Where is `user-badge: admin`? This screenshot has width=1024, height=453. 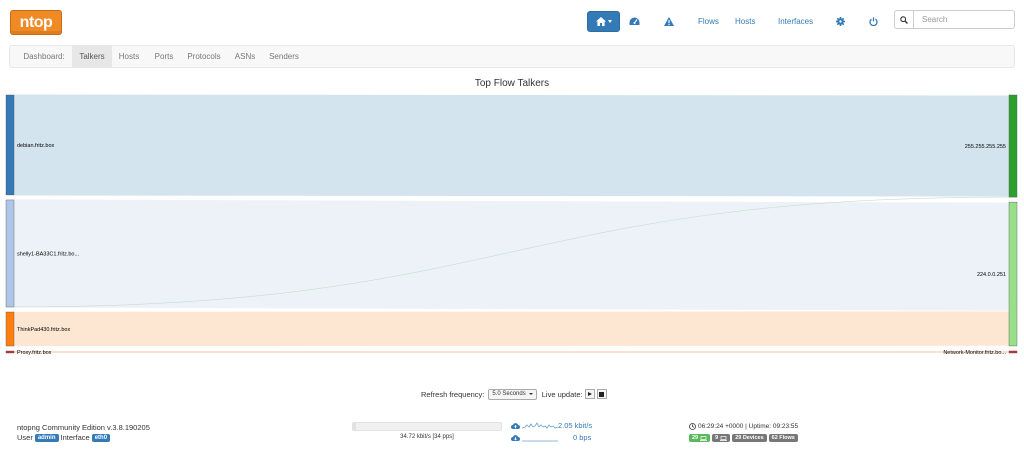
user-badge: admin is located at coordinates (46, 437).